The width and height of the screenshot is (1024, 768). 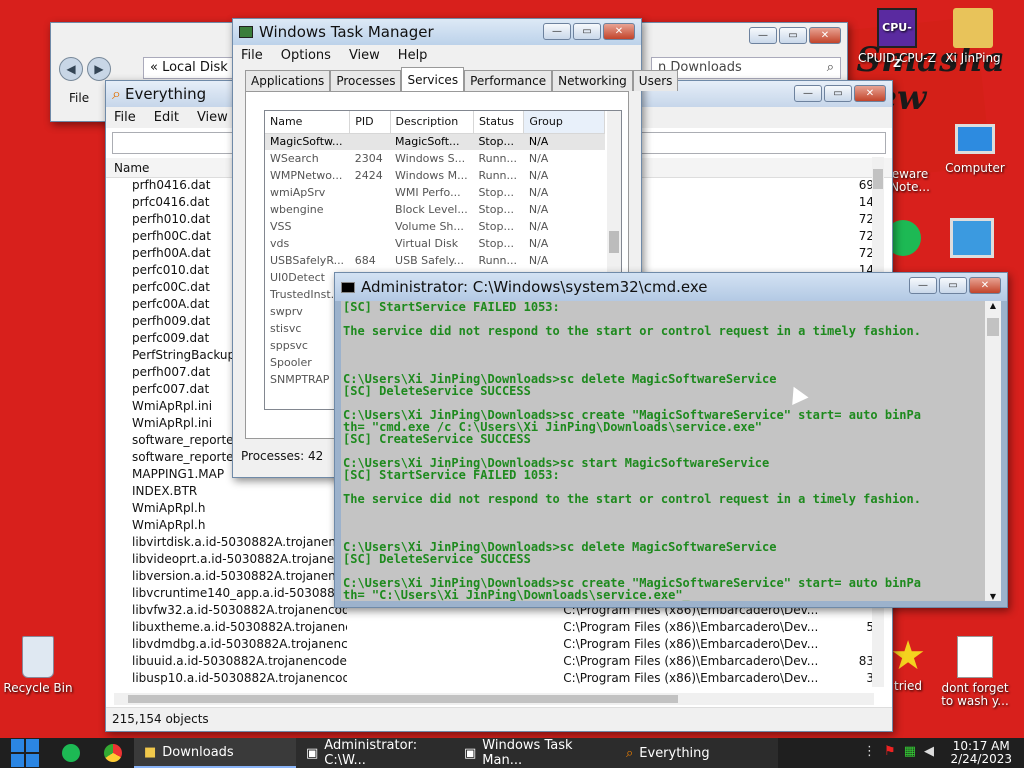 What do you see at coordinates (929, 751) in the screenshot?
I see `volume-icon: ◀` at bounding box center [929, 751].